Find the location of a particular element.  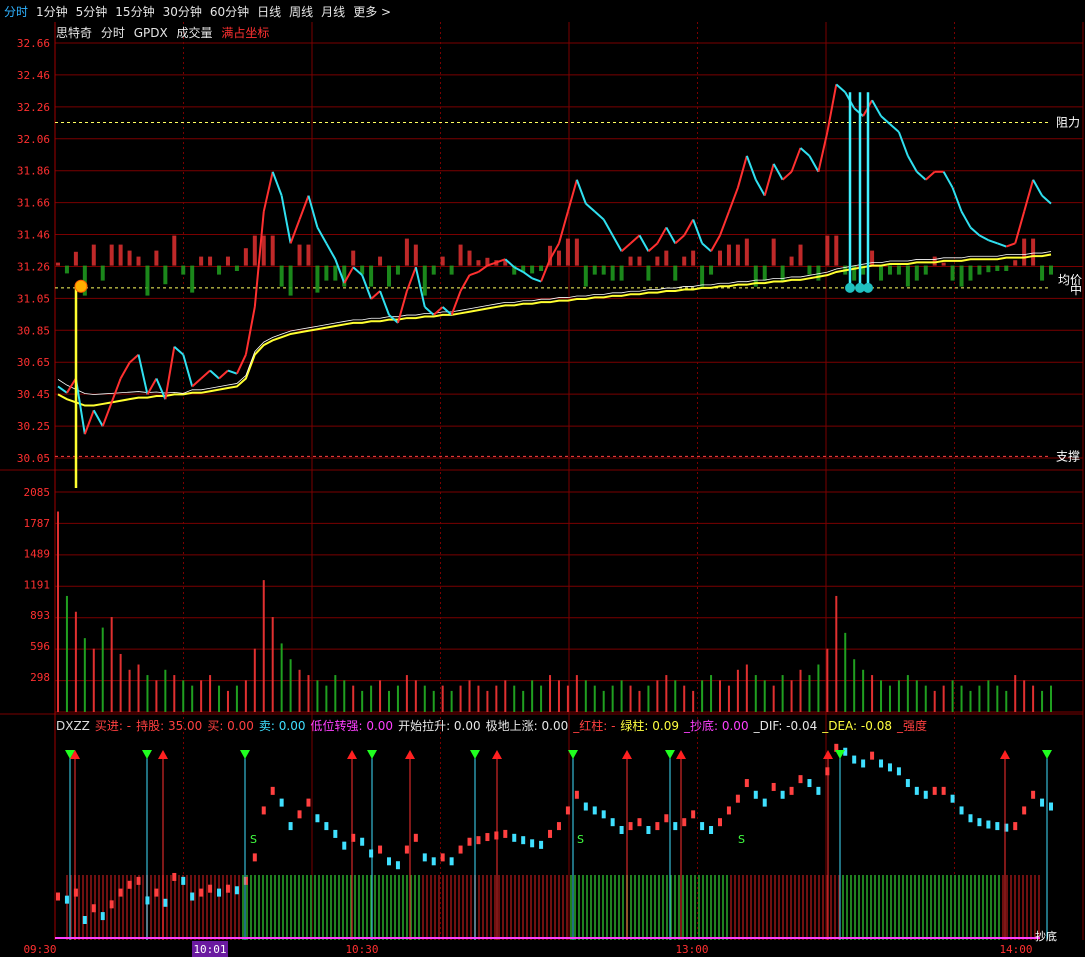

legend-gpdx: GPDX is located at coordinates (150, 33).